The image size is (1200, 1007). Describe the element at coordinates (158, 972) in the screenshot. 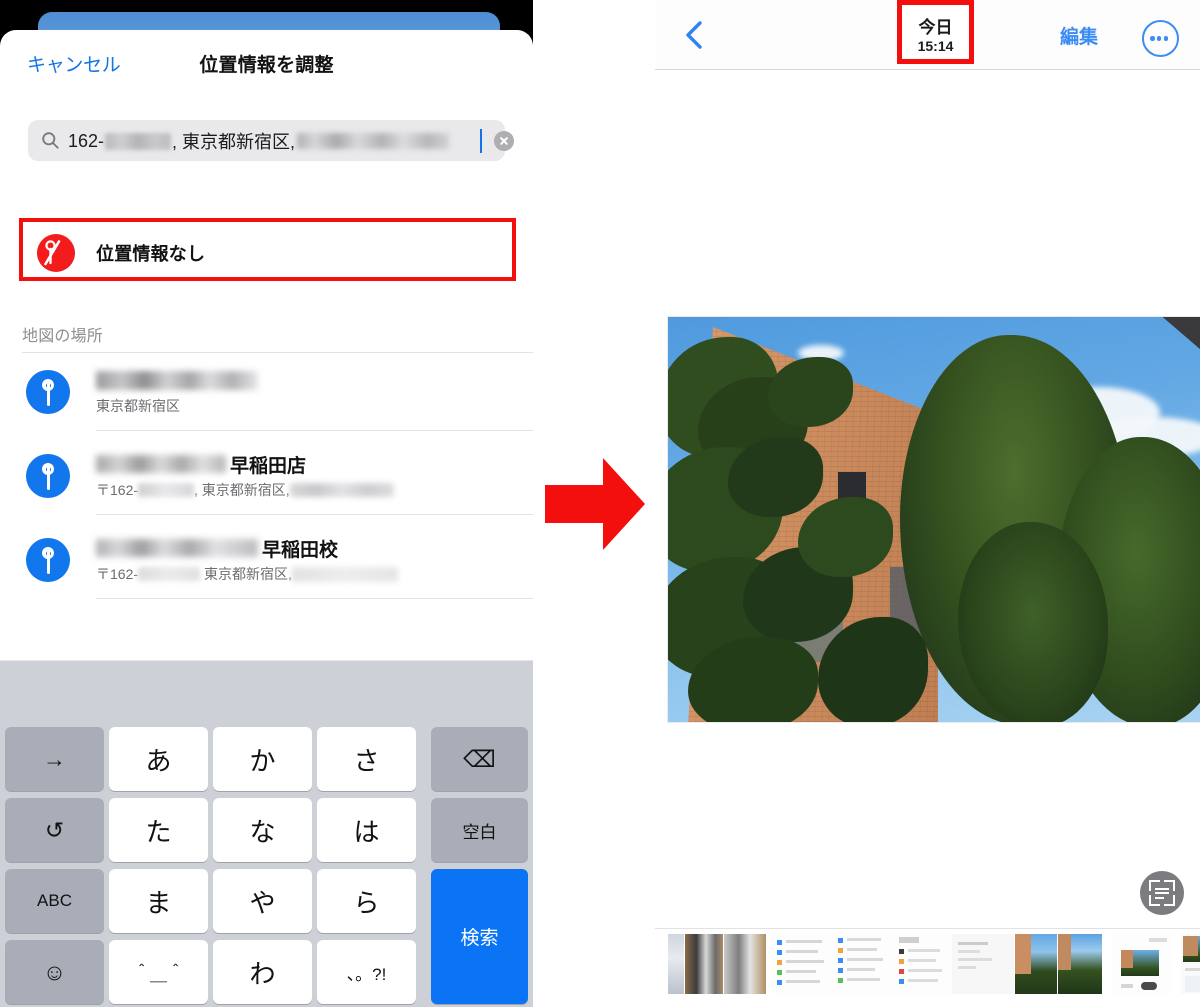

I see `key-kaomoji: ＾＿＾` at that location.